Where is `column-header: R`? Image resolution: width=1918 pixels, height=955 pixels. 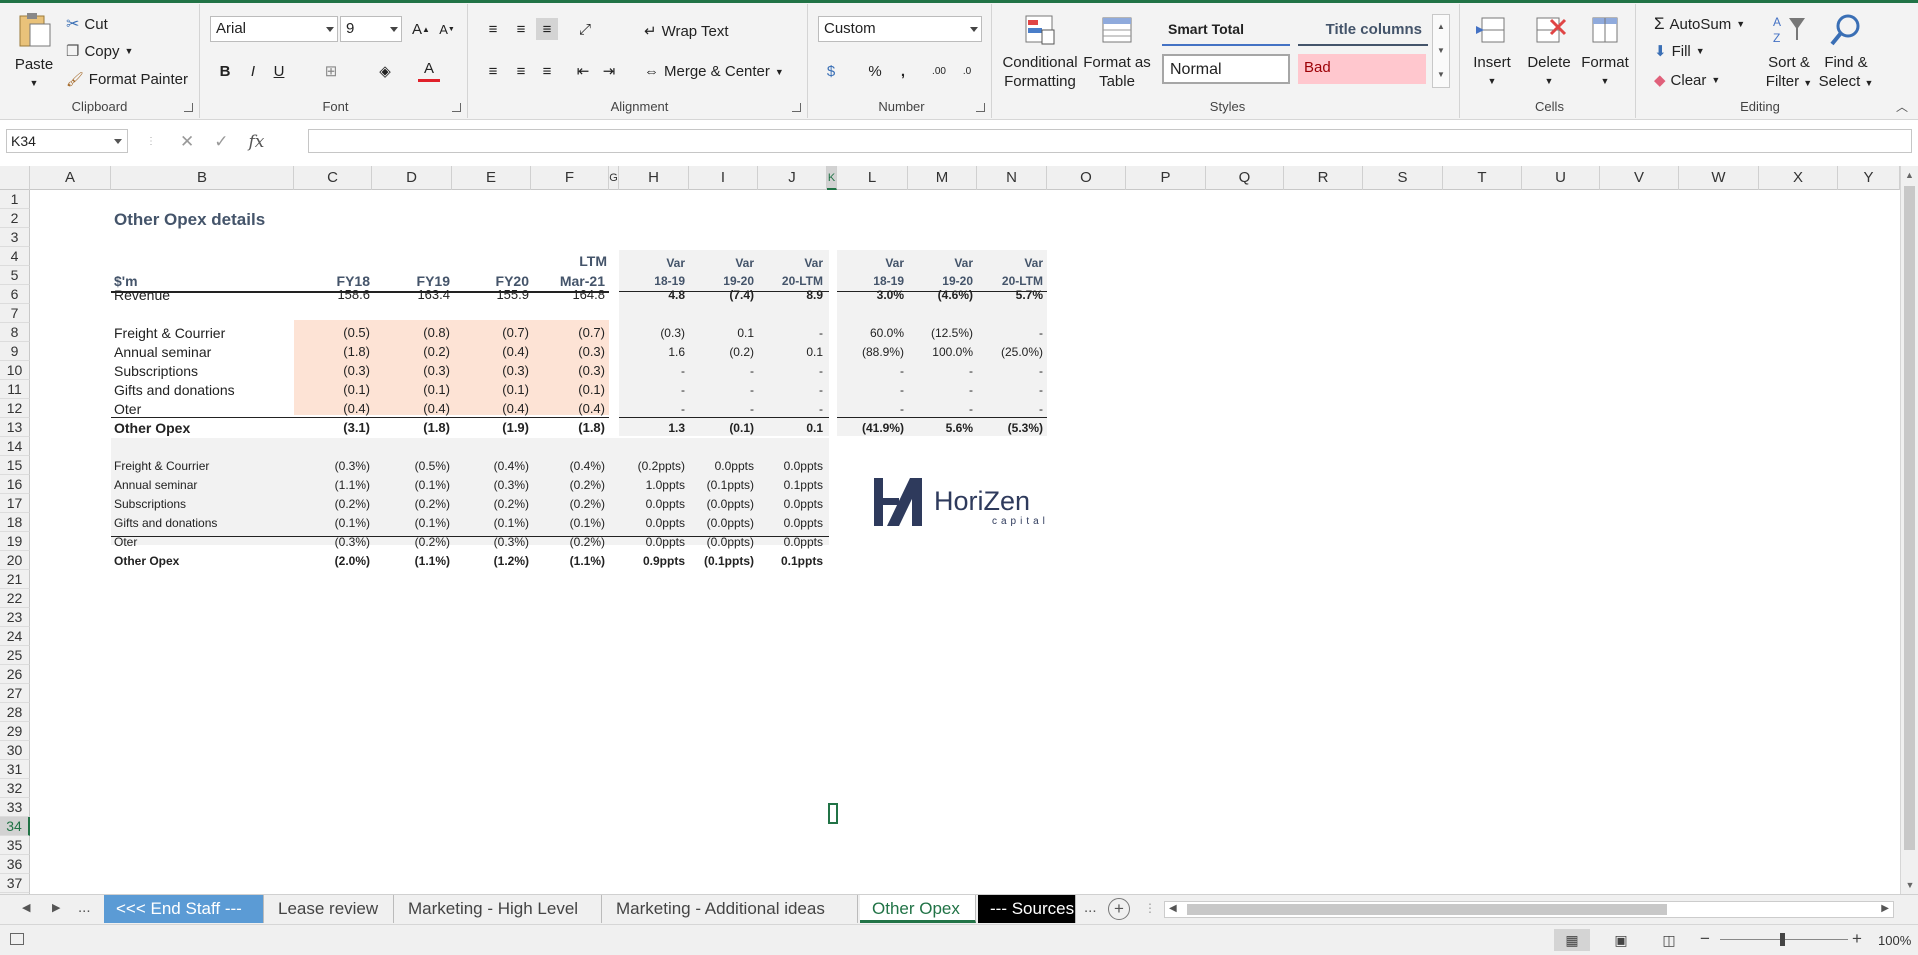 column-header: R is located at coordinates (1323, 178).